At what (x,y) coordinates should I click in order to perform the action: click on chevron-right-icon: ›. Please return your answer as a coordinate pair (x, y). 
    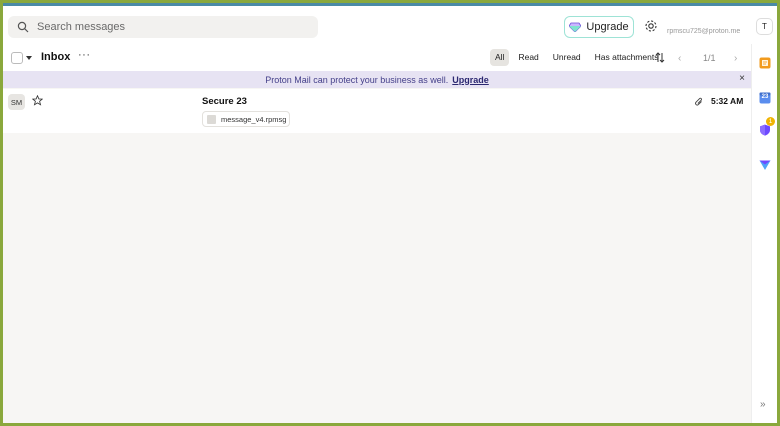
    Looking at the image, I should click on (735, 58).